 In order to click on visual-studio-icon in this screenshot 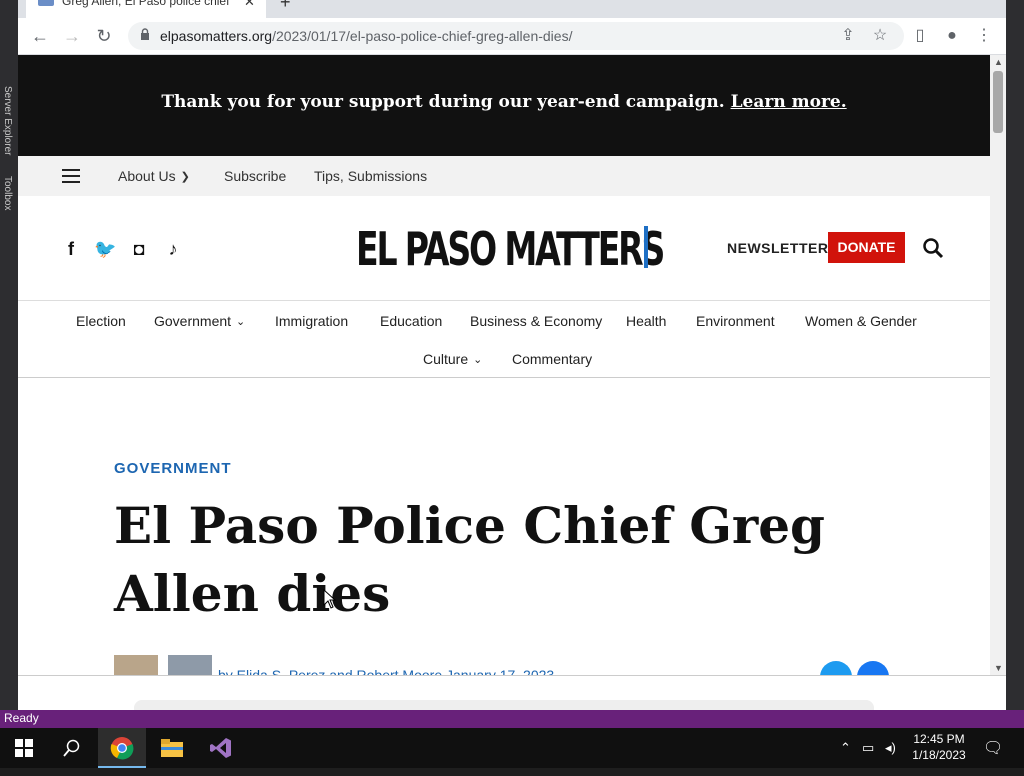, I will do `click(221, 748)`.